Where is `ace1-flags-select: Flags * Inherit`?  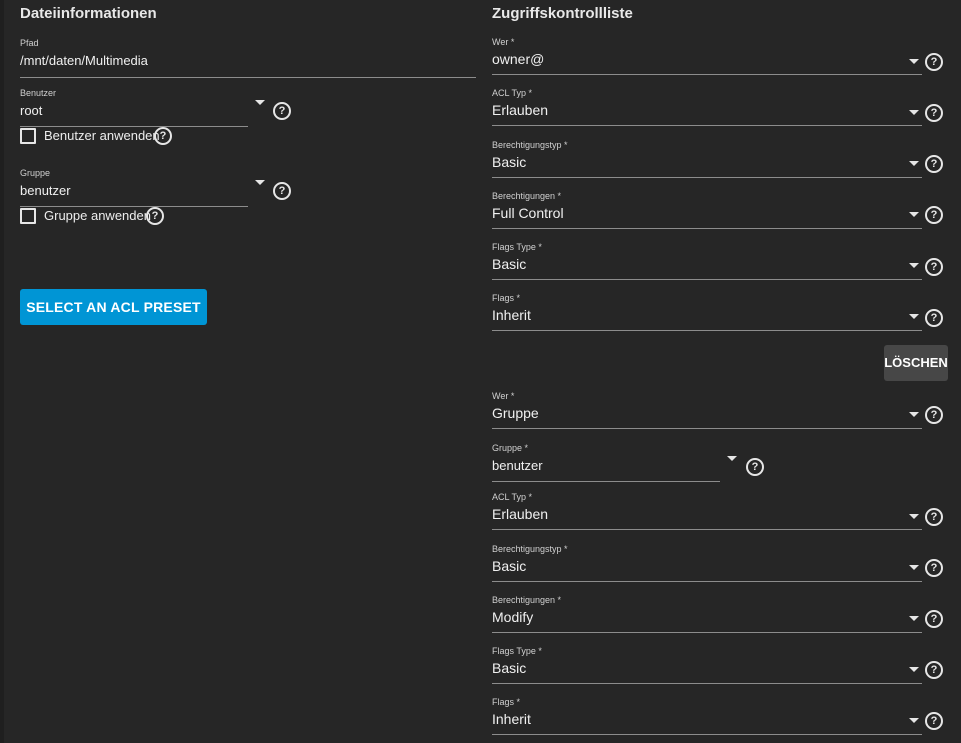 ace1-flags-select: Flags * Inherit is located at coordinates (707, 312).